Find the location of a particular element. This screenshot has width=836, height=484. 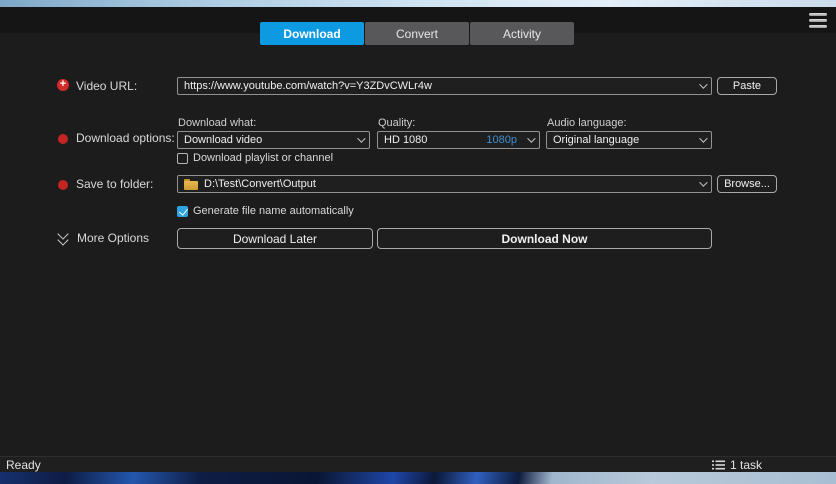

status-bar: Ready 1 task is located at coordinates (418, 464).